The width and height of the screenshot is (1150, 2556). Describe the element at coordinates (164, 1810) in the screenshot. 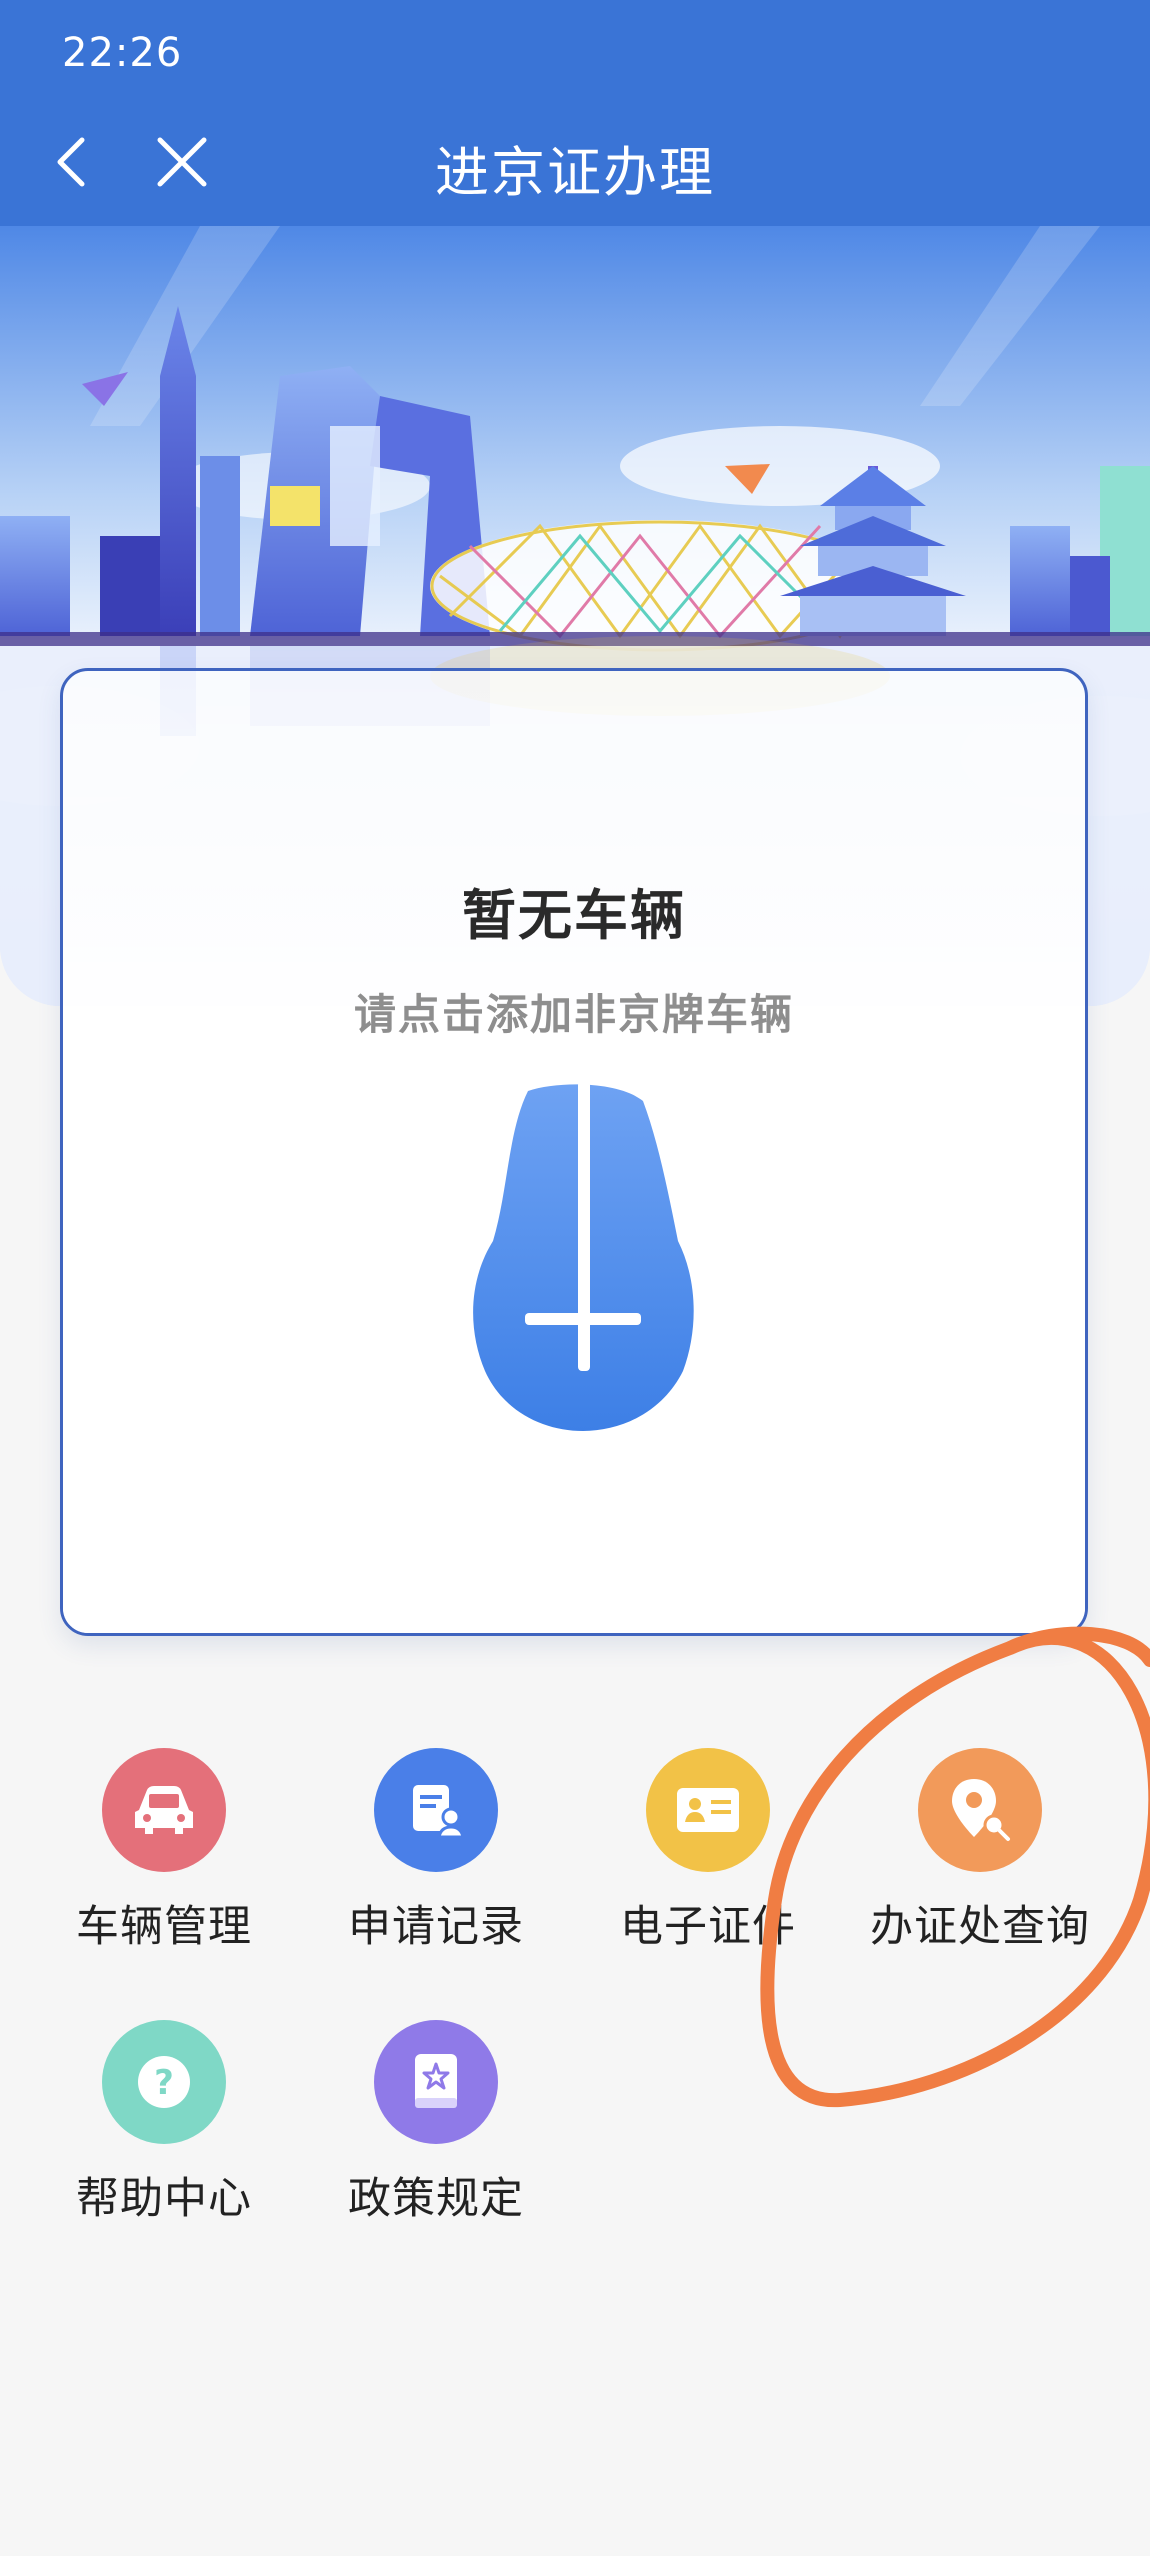

I see `car-icon` at that location.